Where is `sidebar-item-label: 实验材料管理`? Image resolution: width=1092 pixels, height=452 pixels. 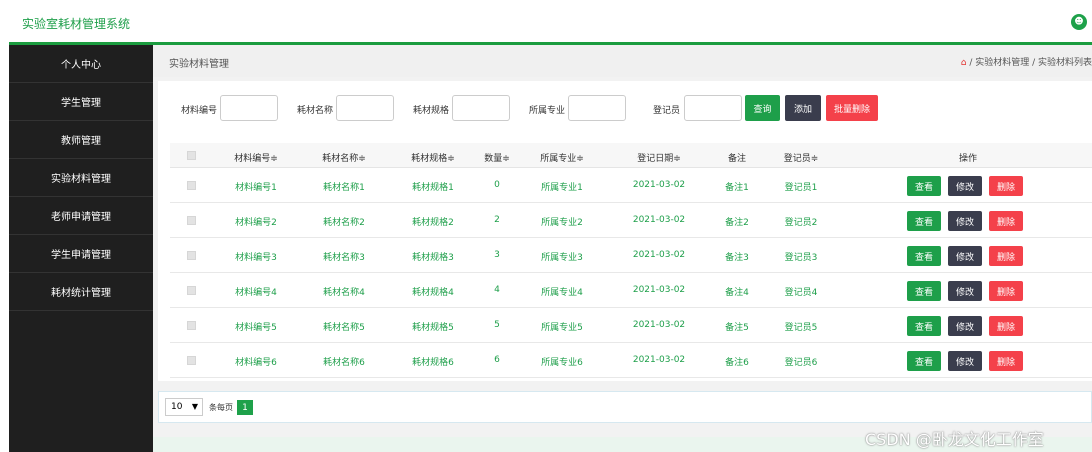
sidebar-item-label: 实验材料管理 is located at coordinates (81, 179).